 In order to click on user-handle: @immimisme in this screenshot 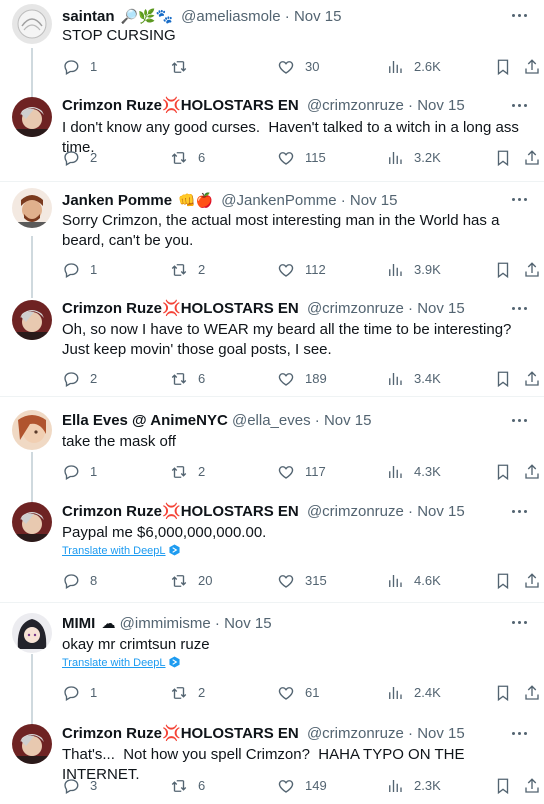, I will do `click(165, 623)`.